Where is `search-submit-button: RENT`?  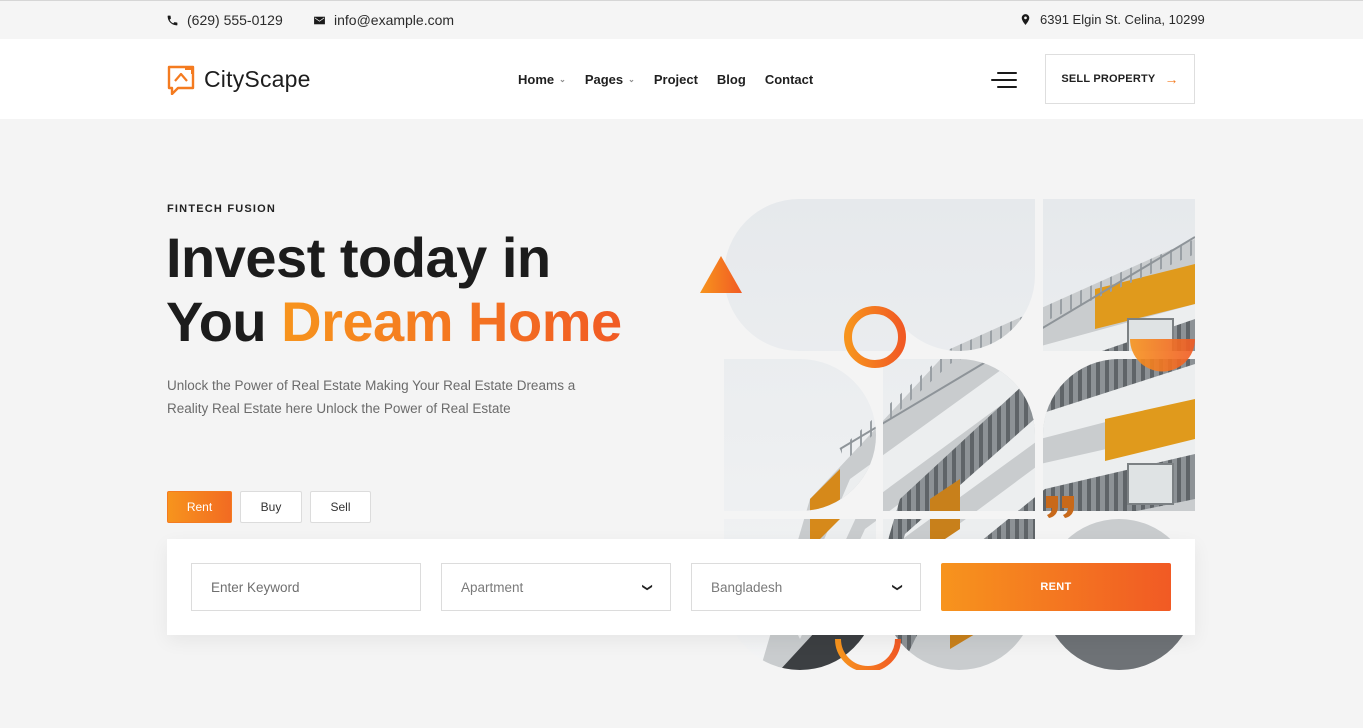
search-submit-button: RENT is located at coordinates (1056, 587).